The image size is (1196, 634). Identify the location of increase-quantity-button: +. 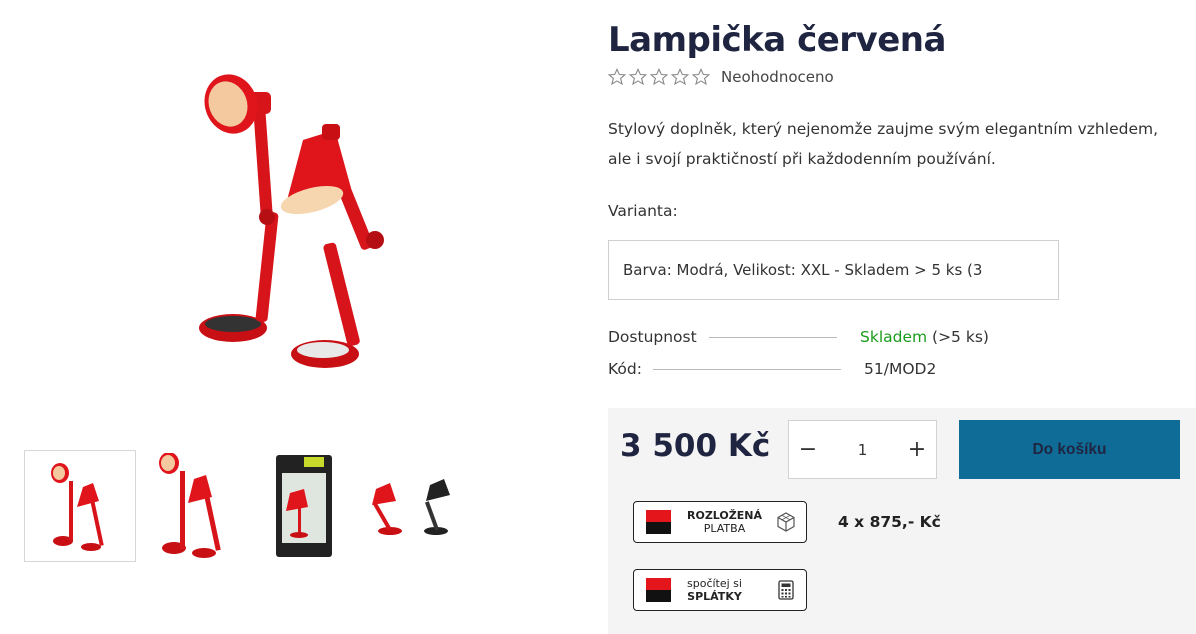
(917, 449).